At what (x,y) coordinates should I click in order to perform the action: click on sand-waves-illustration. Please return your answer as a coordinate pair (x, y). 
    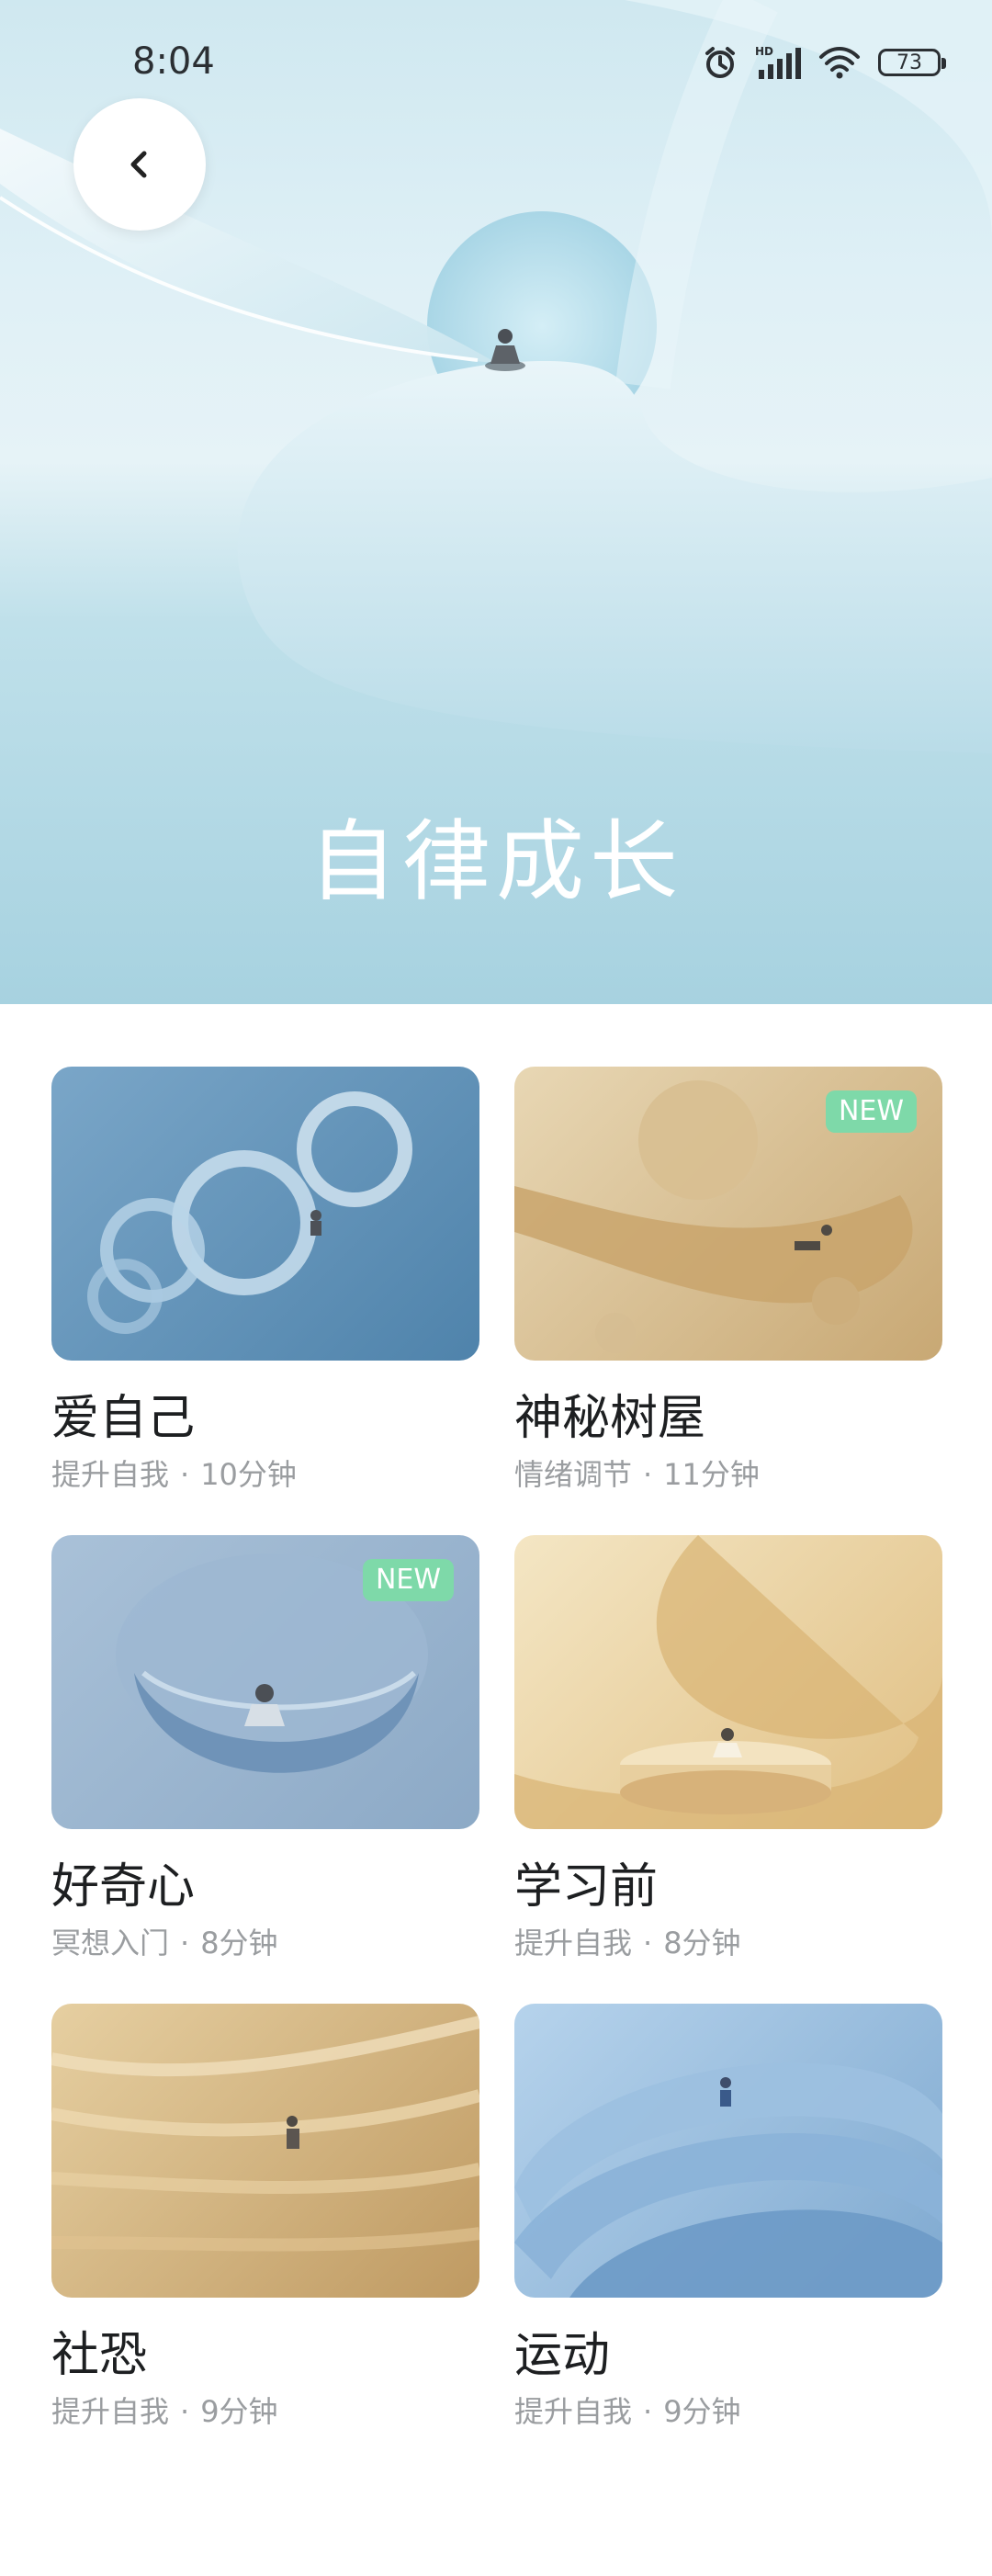
    Looking at the image, I should click on (265, 2134).